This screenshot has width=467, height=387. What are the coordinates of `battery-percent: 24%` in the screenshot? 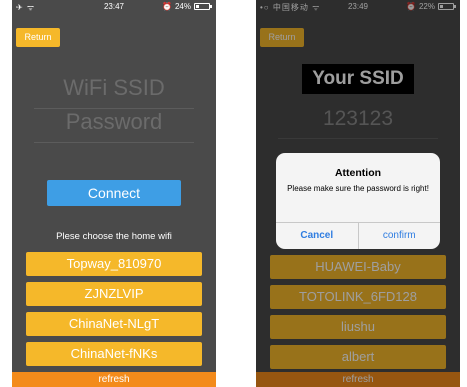 It's located at (182, 6).